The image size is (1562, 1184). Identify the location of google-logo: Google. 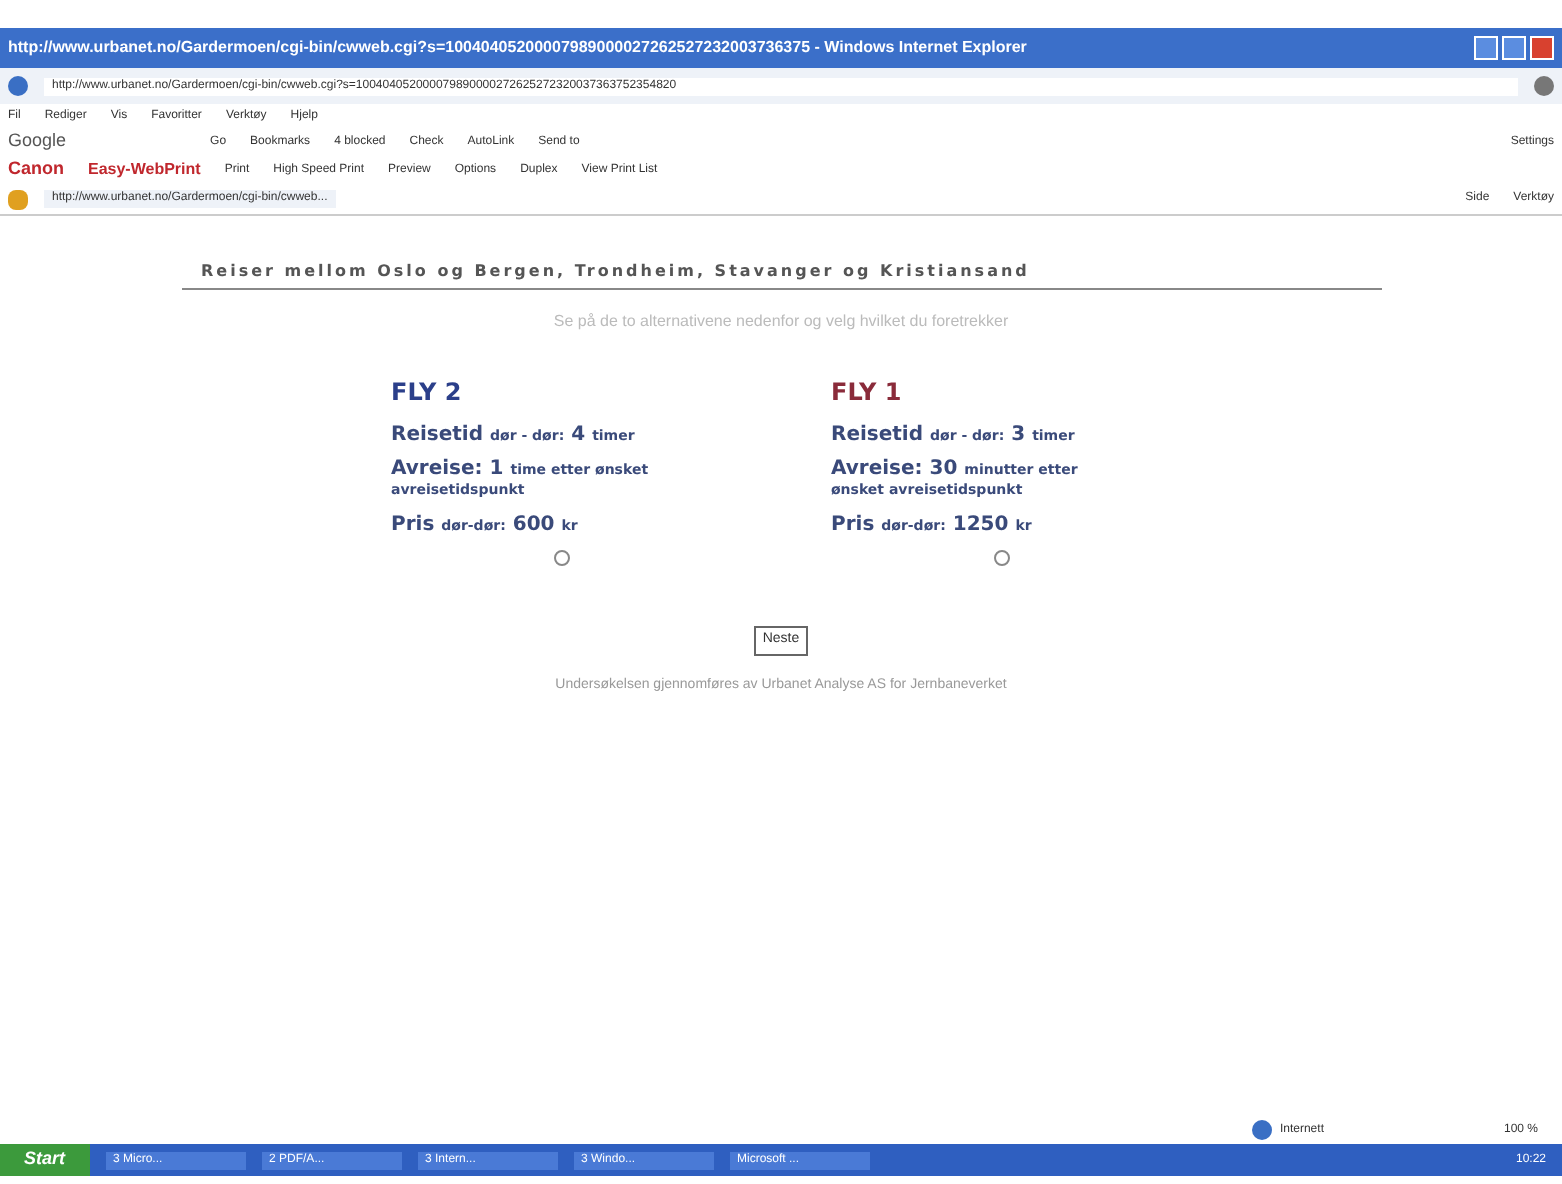
(37, 141).